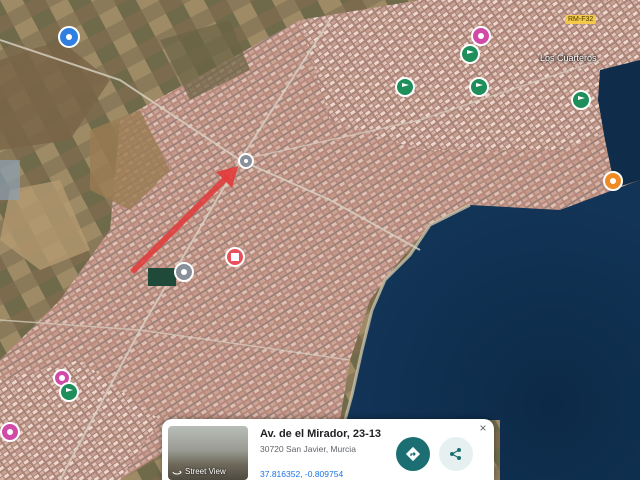 The height and width of the screenshot is (480, 640). What do you see at coordinates (581, 19) in the screenshot?
I see `road-badge: RM-F32` at bounding box center [581, 19].